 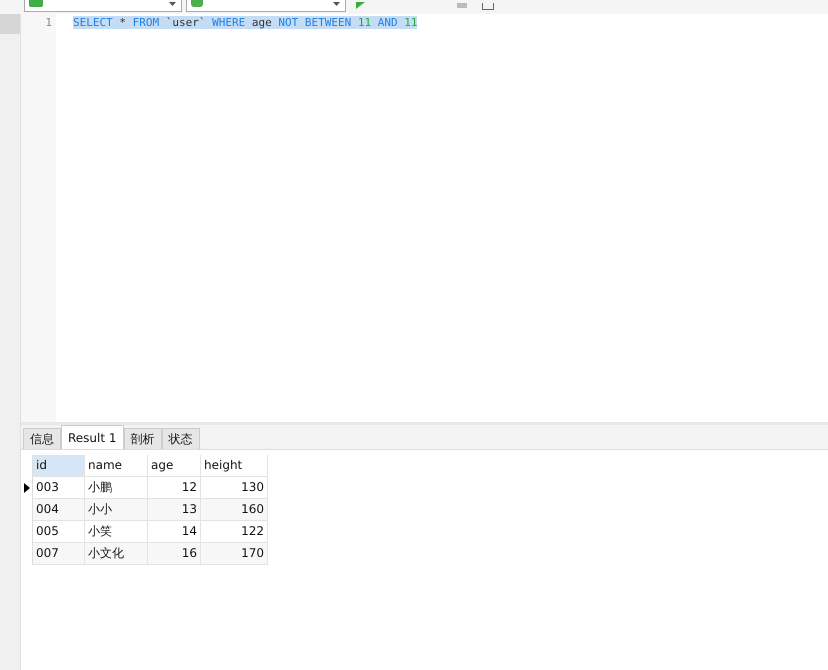 I want to click on column-header: age, so click(x=174, y=466).